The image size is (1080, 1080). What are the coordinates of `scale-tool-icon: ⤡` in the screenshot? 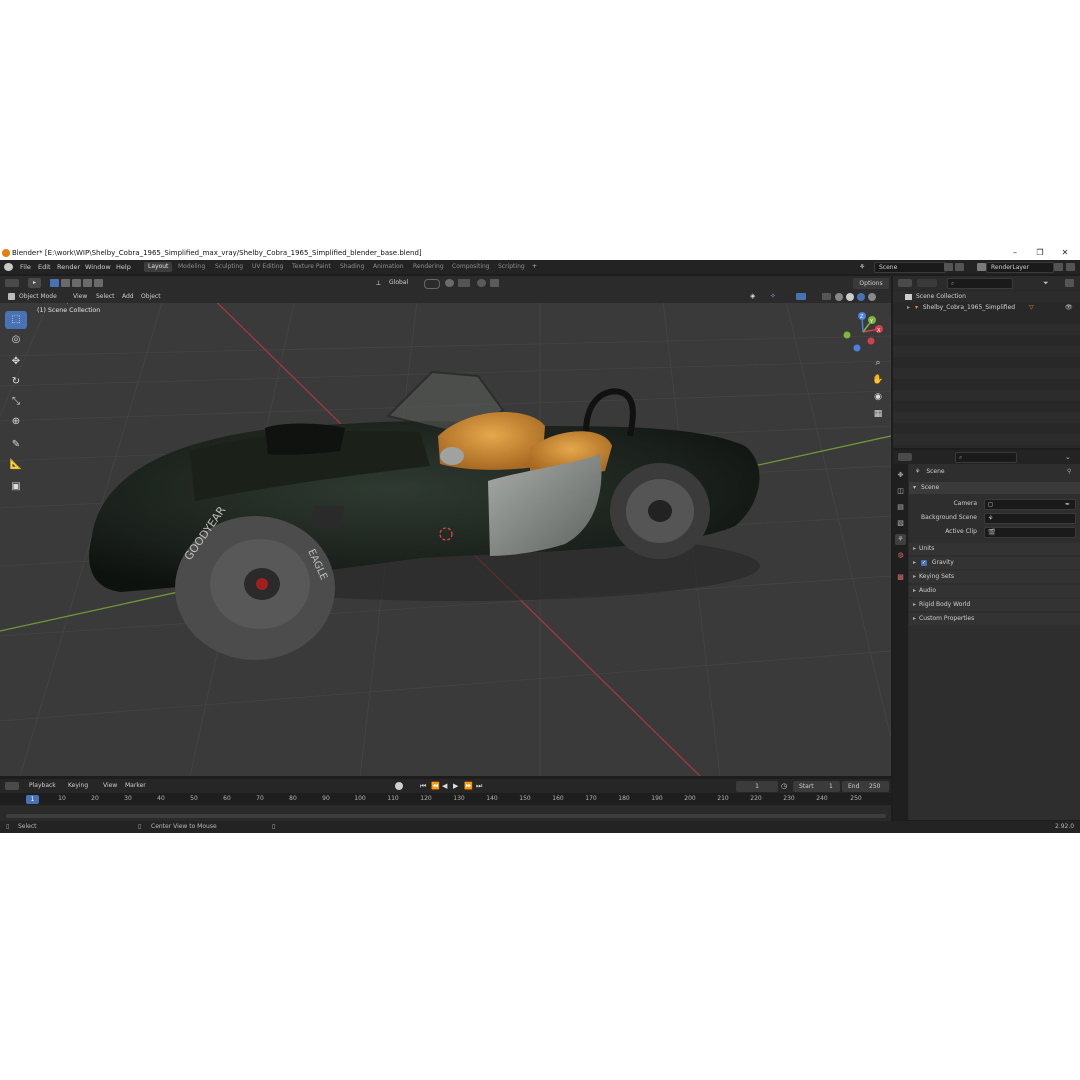 It's located at (16, 402).